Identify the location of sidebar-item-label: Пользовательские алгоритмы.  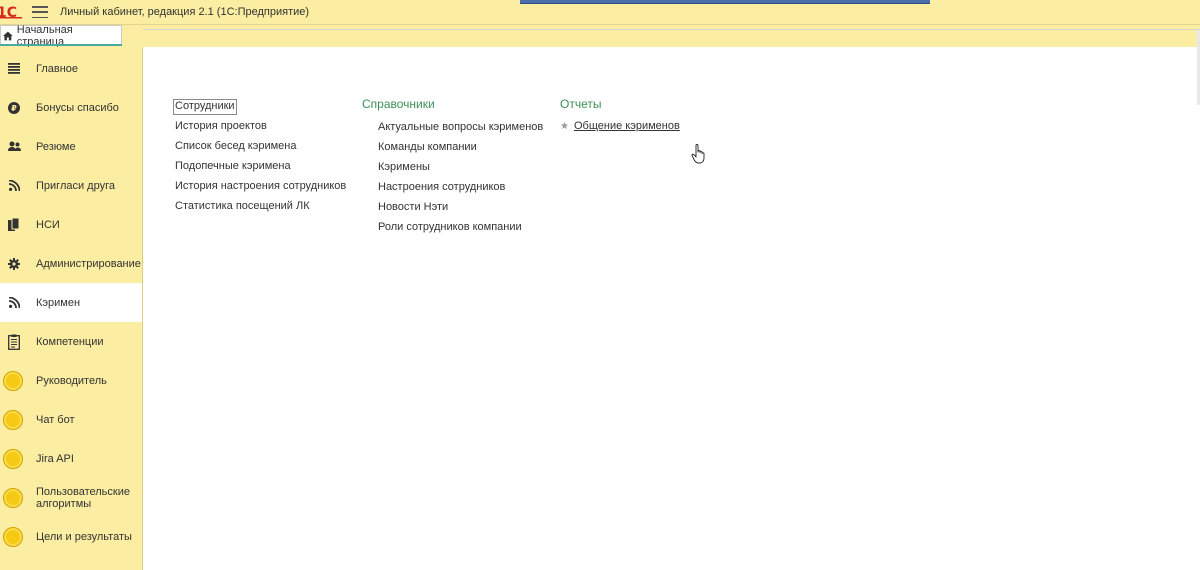
(83, 497).